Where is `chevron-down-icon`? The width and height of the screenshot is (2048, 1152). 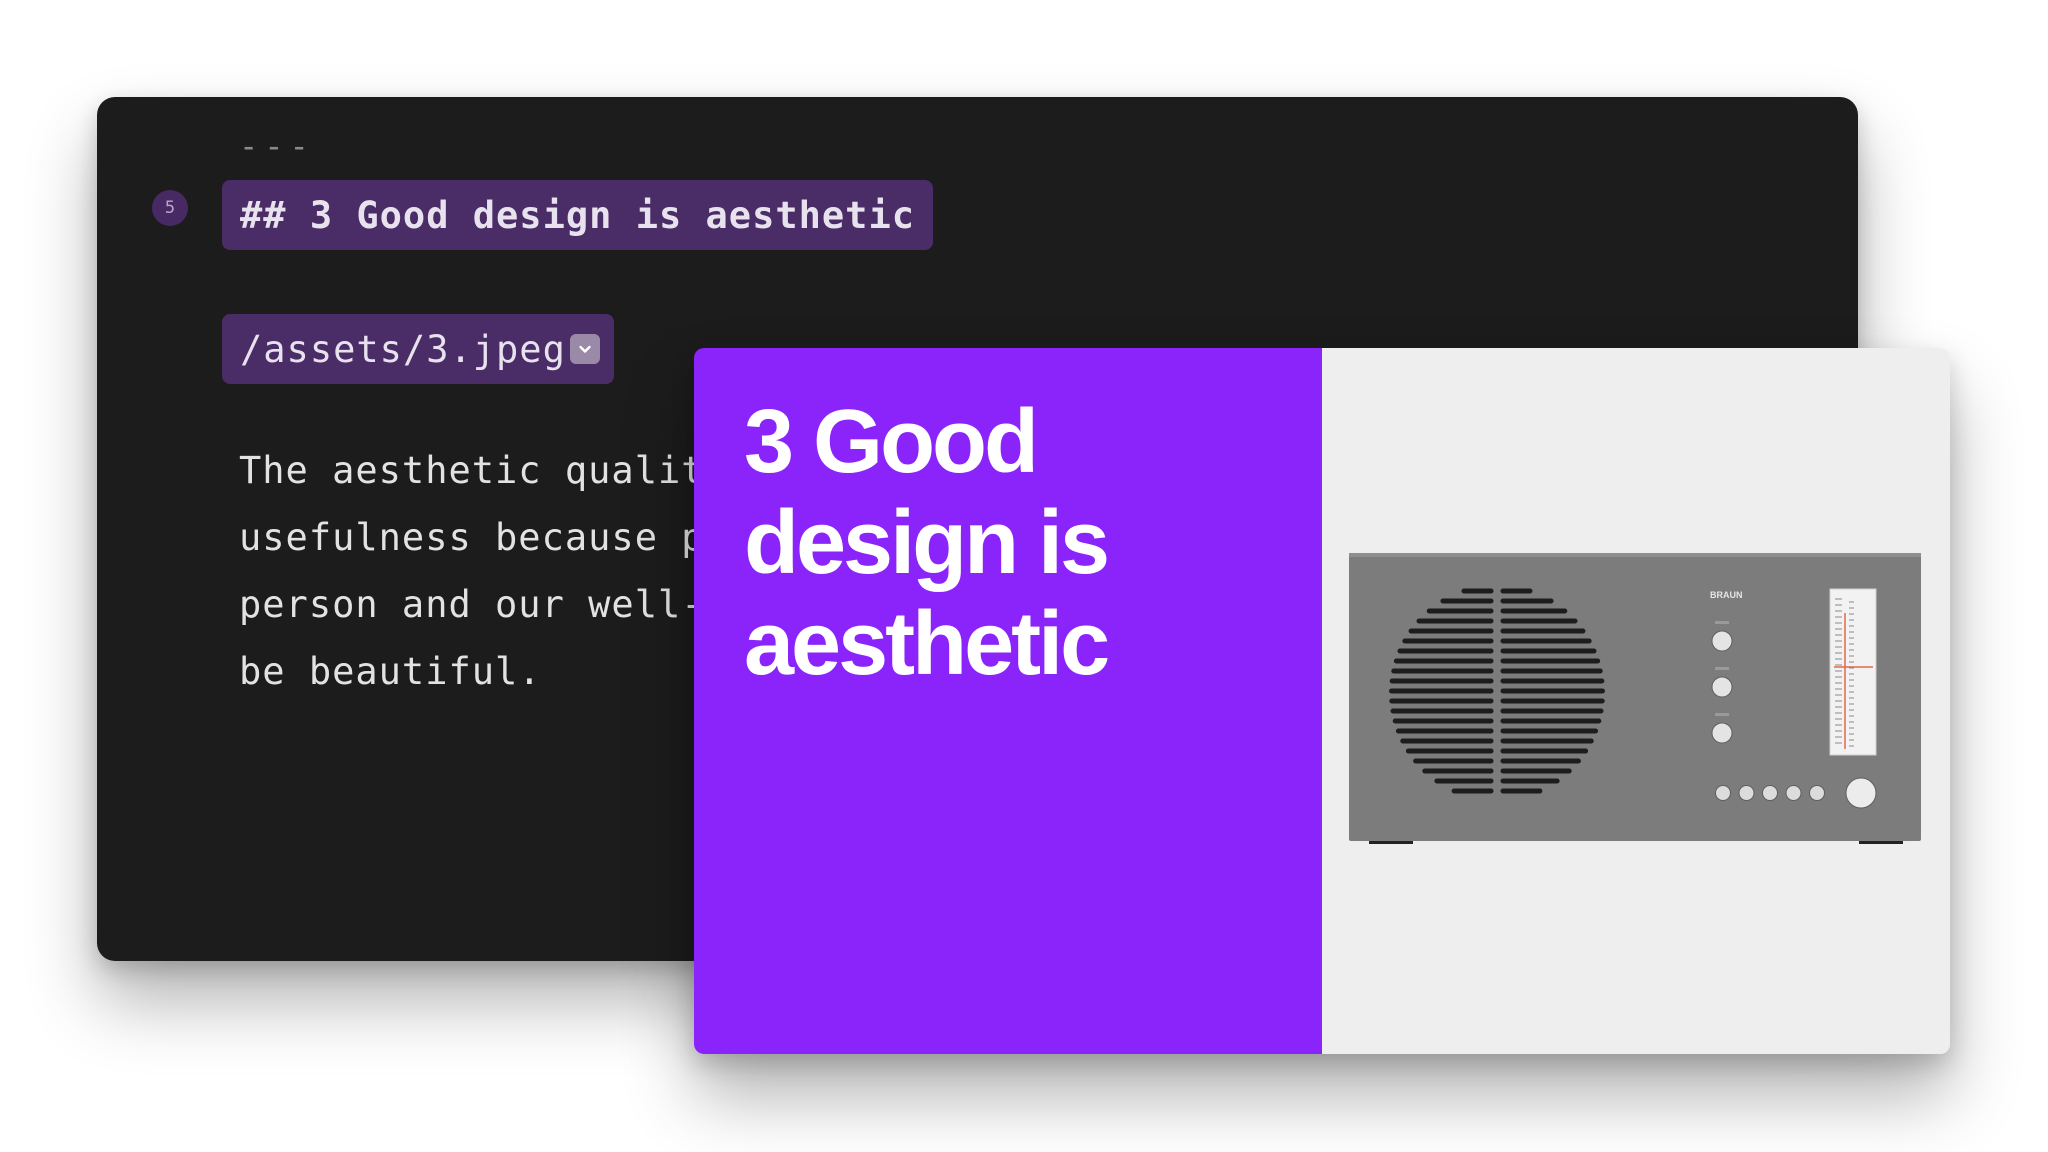
chevron-down-icon is located at coordinates (584, 349).